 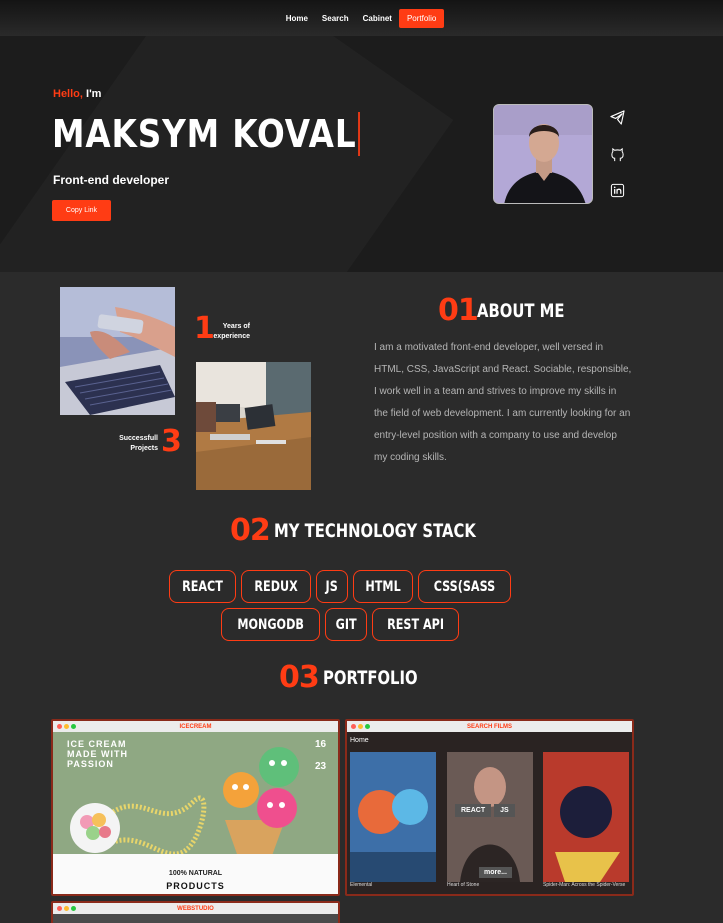 I want to click on tech-chip-label: GIT, so click(x=346, y=624).